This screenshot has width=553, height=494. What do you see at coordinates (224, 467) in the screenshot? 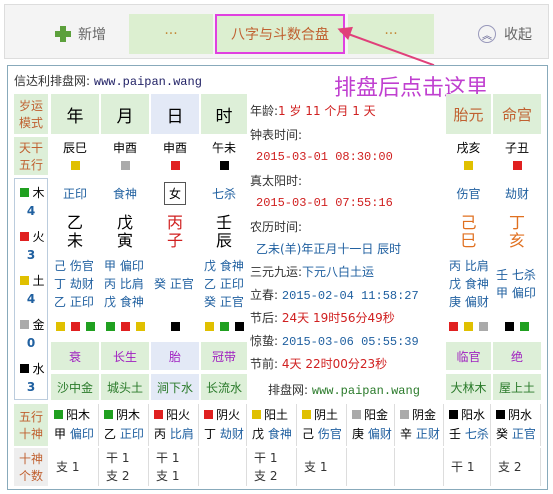
I see `shishen-count-cell` at bounding box center [224, 467].